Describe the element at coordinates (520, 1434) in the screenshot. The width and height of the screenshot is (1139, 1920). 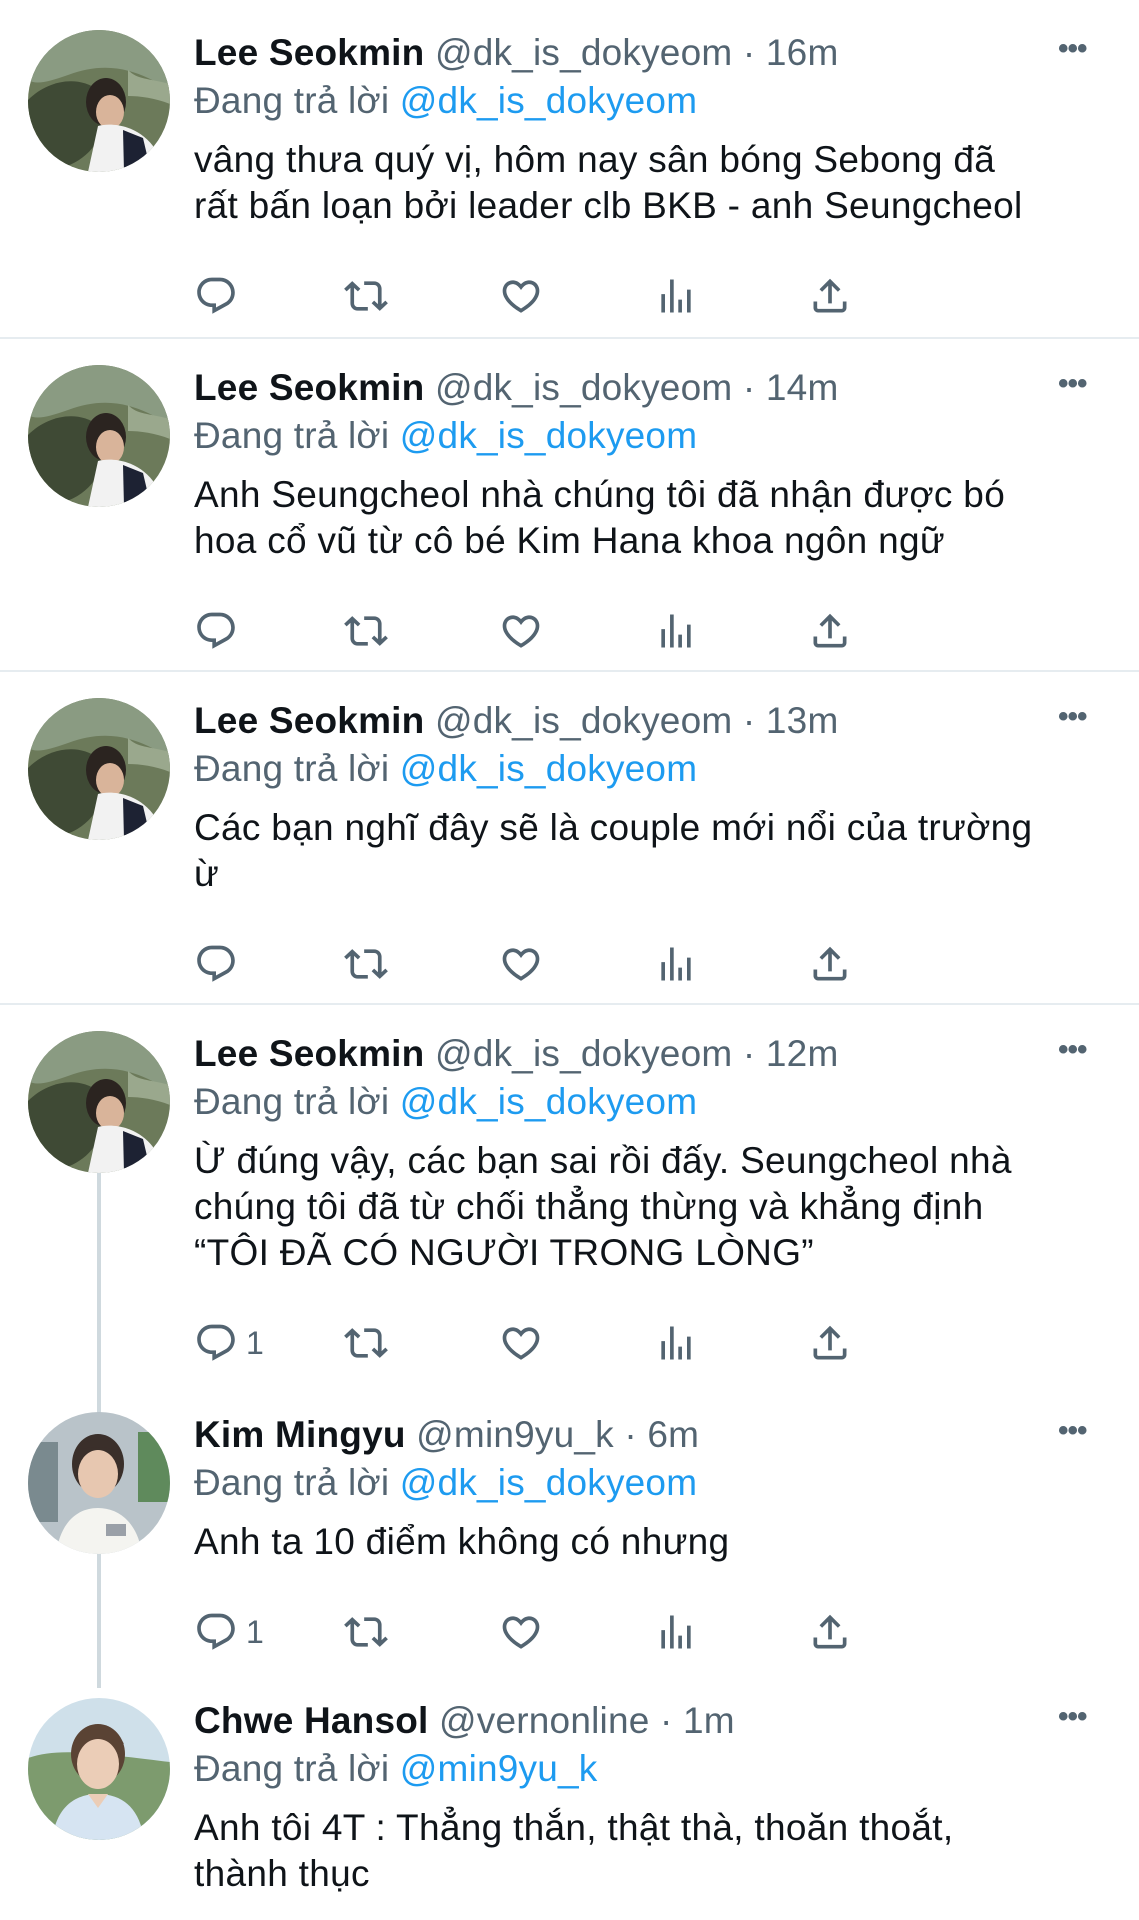
I see `user-handle: @min9yu_k` at that location.